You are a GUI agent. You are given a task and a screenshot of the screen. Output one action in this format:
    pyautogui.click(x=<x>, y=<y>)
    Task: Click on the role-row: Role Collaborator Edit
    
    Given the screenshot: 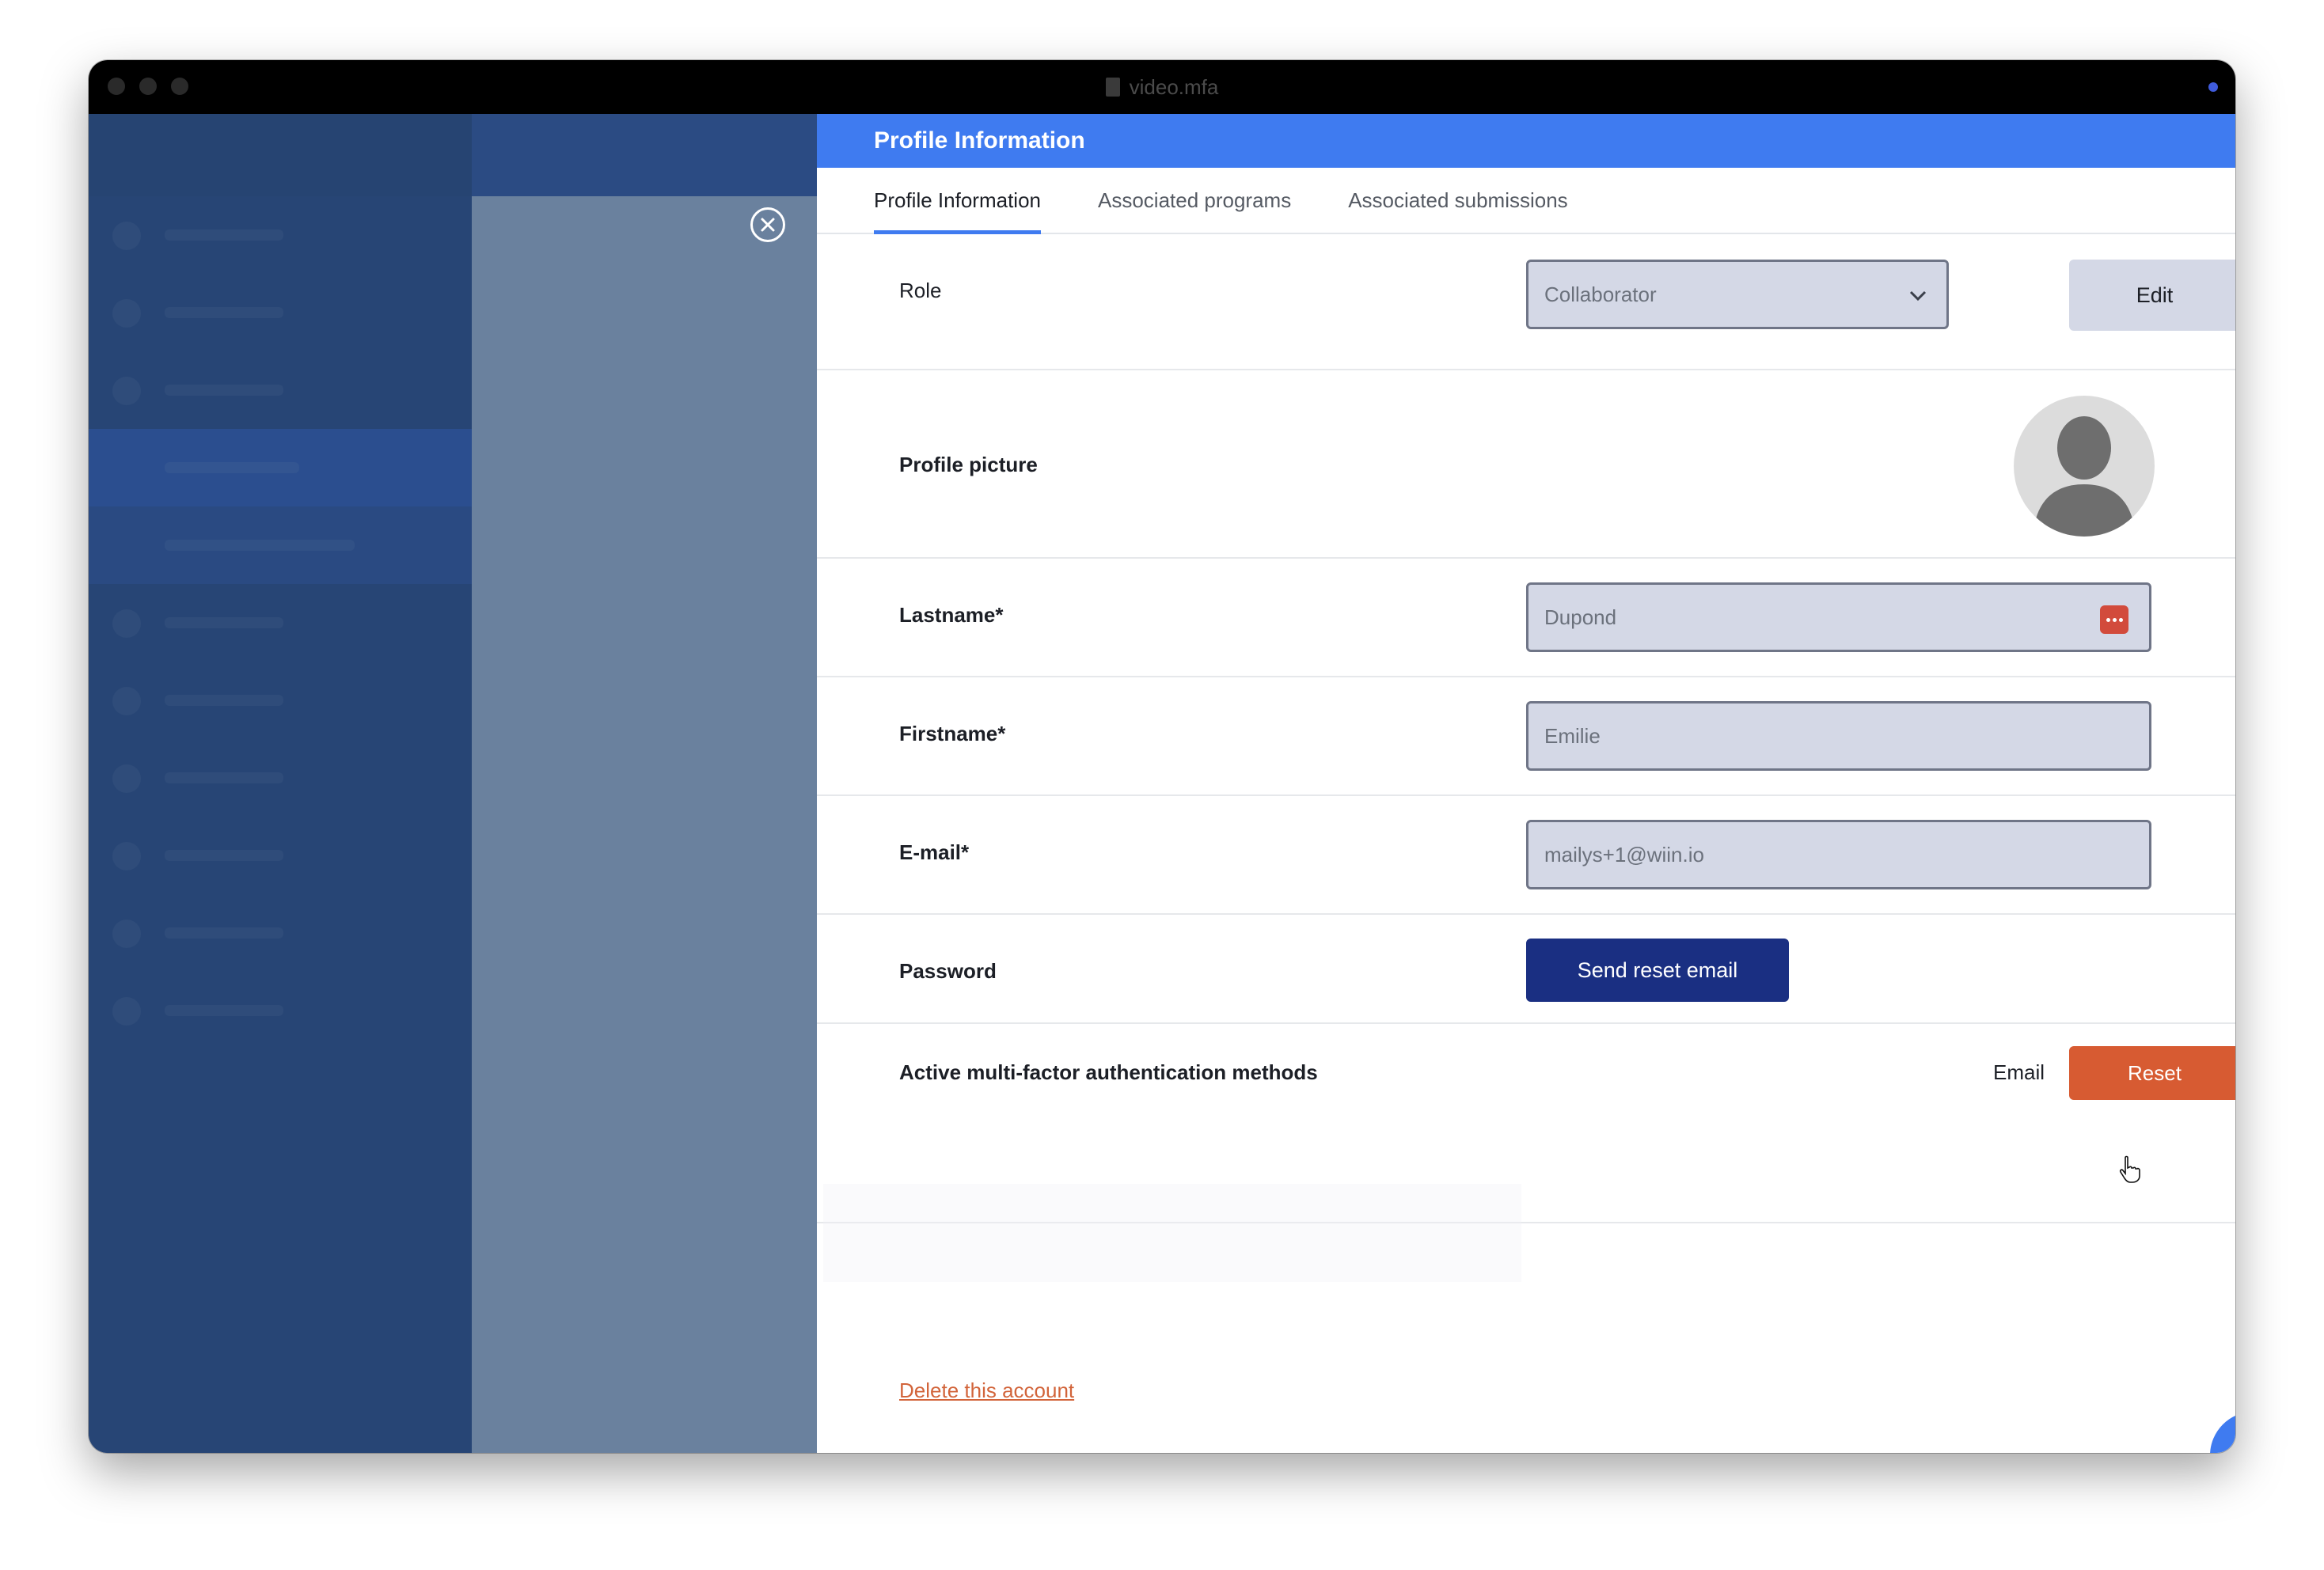 What is the action you would take?
    pyautogui.click(x=1526, y=302)
    